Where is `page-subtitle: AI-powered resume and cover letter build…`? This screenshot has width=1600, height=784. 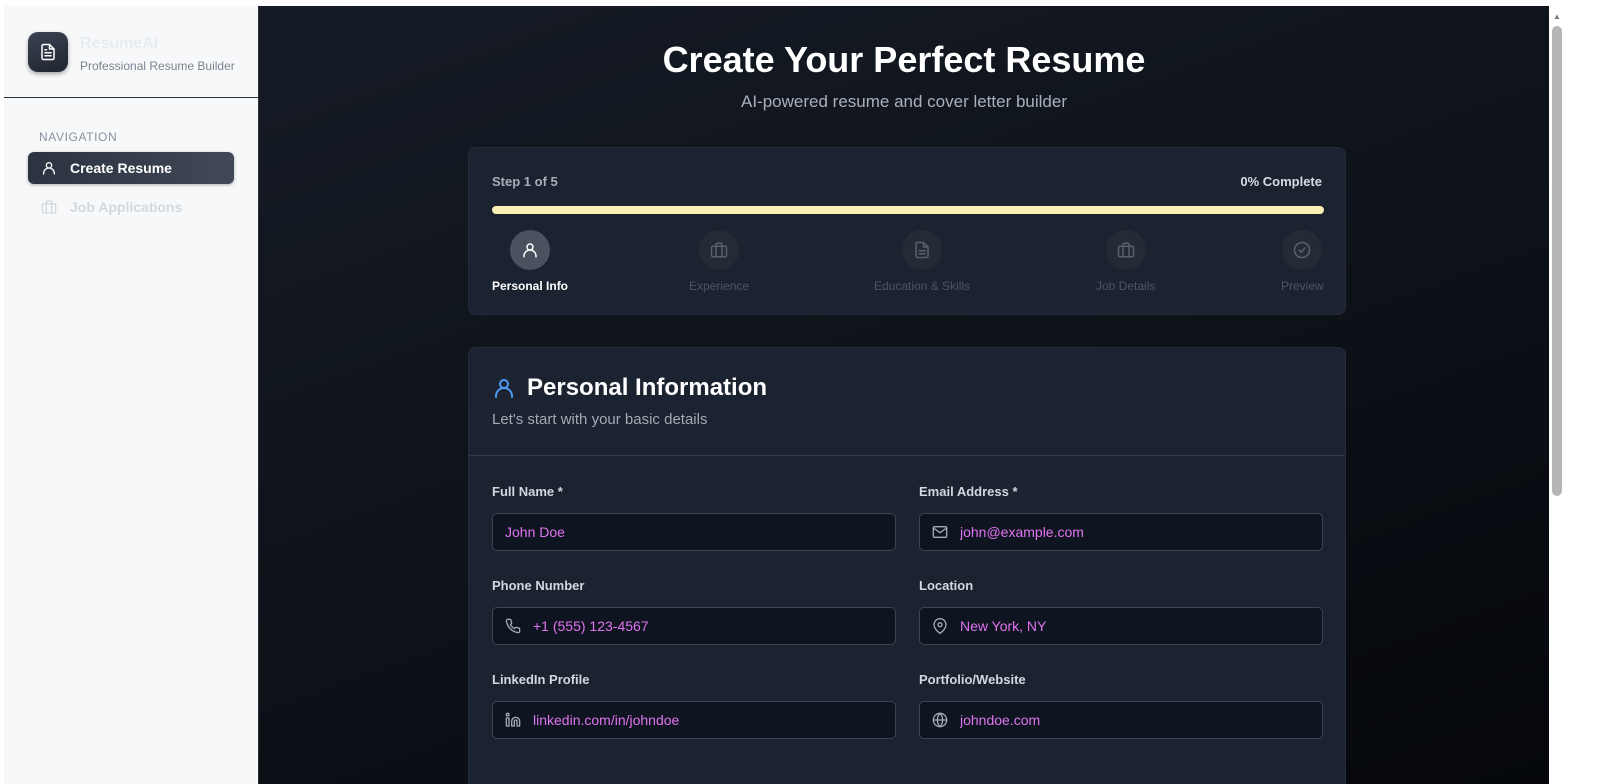 page-subtitle: AI-powered resume and cover letter build… is located at coordinates (904, 101).